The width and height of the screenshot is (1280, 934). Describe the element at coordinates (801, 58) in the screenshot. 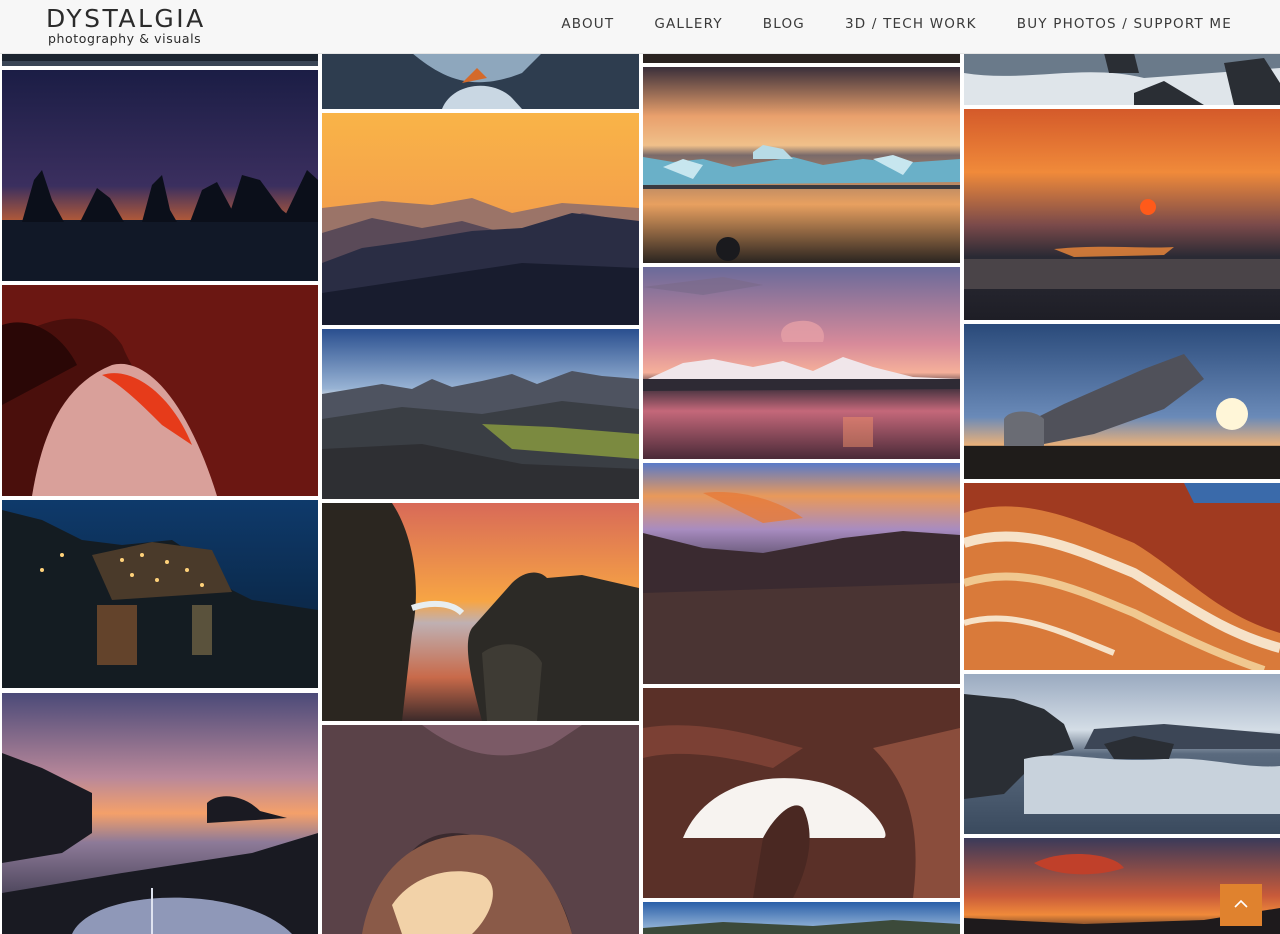

I see `glacier-lagoon-photo-top` at that location.